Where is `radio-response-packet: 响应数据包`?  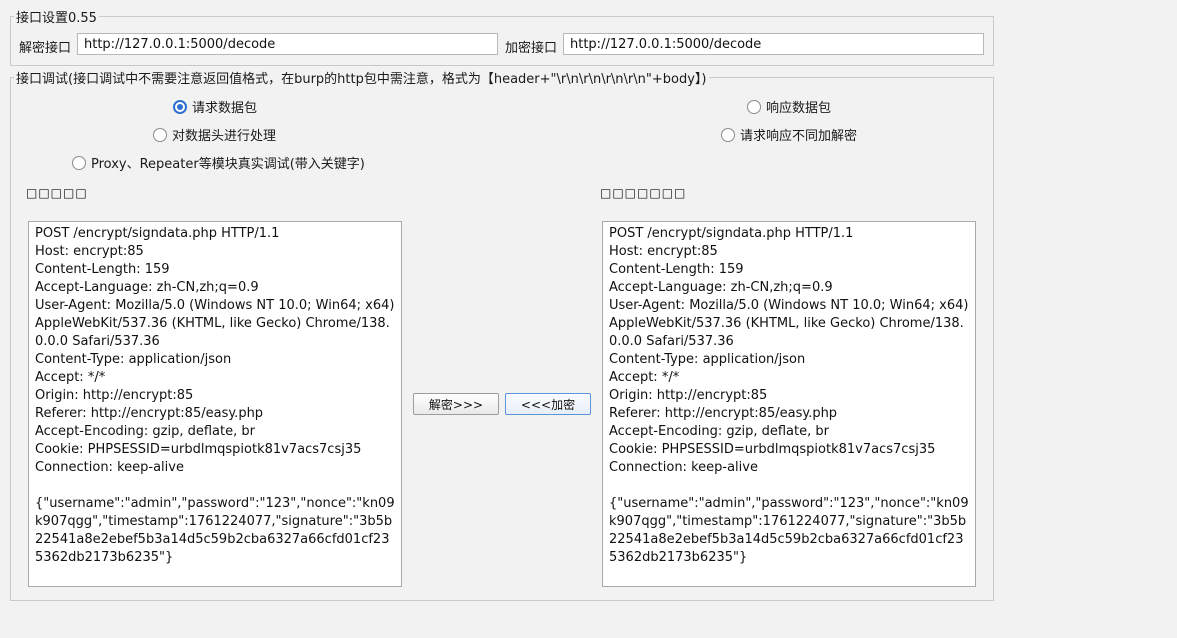 radio-response-packet: 响应数据包 is located at coordinates (789, 106).